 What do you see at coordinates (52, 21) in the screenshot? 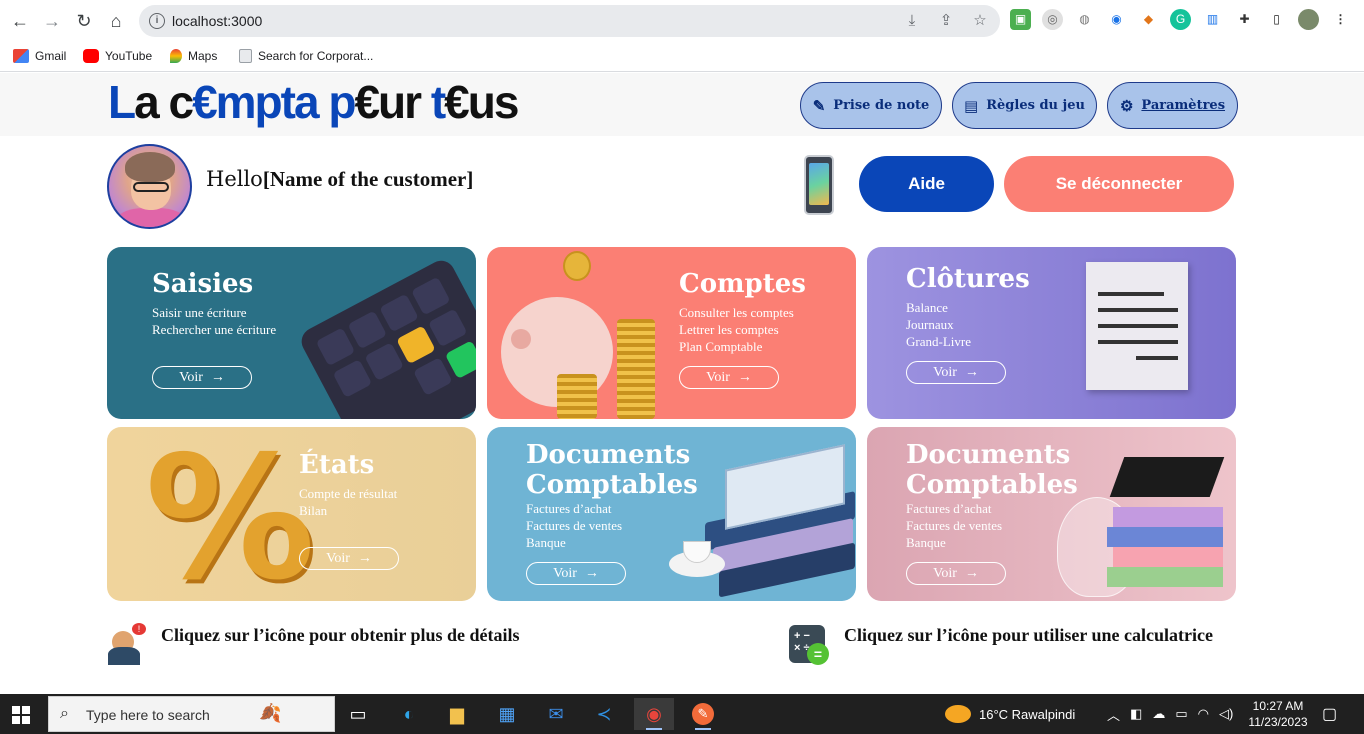
I see `forward-arrow-icon: →` at bounding box center [52, 21].